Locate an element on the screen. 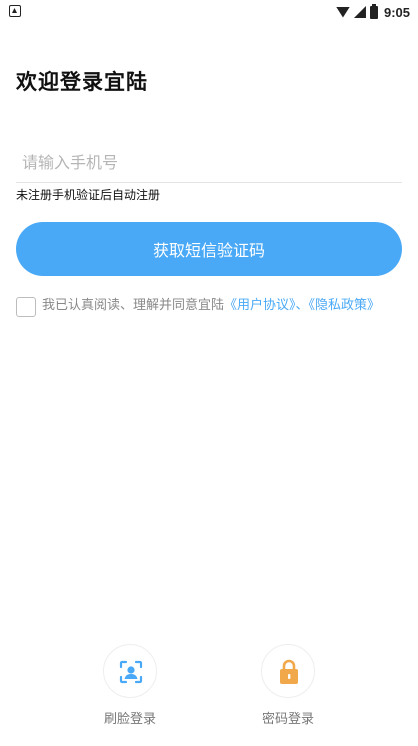  agreement-row: 我已认真阅读、理解并同意宜陆《用户协议》、《隐私政策》 is located at coordinates (209, 309).